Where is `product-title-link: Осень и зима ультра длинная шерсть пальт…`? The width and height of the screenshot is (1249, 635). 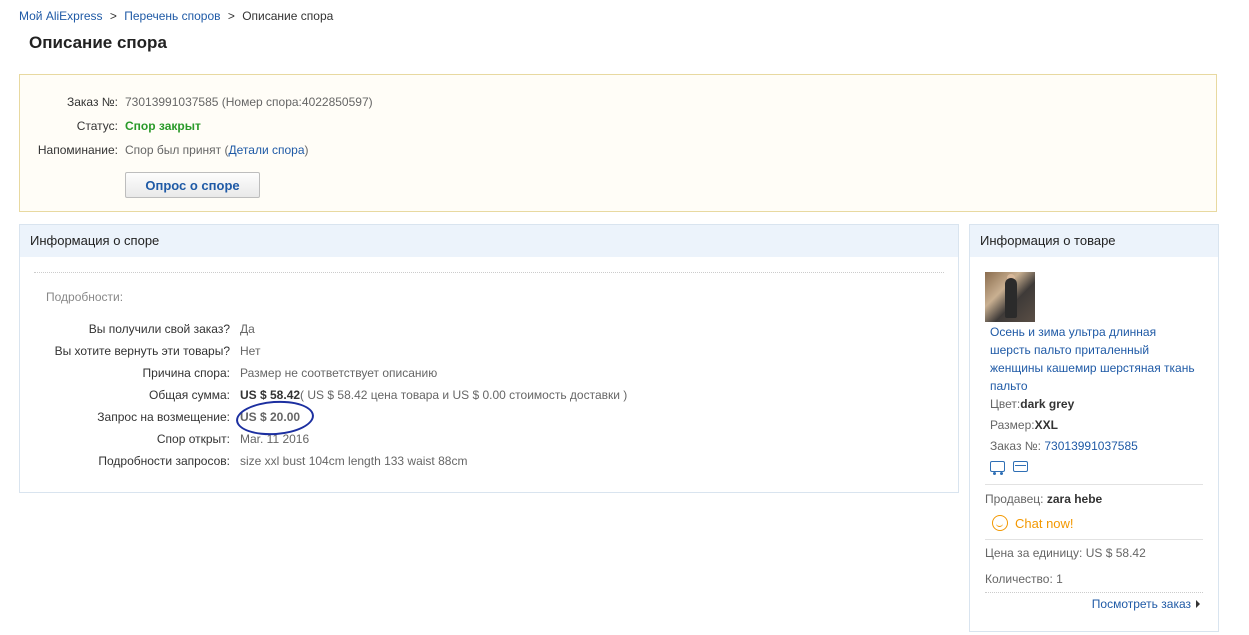 product-title-link: Осень и зима ультра длинная шерсть пальт… is located at coordinates (1095, 359).